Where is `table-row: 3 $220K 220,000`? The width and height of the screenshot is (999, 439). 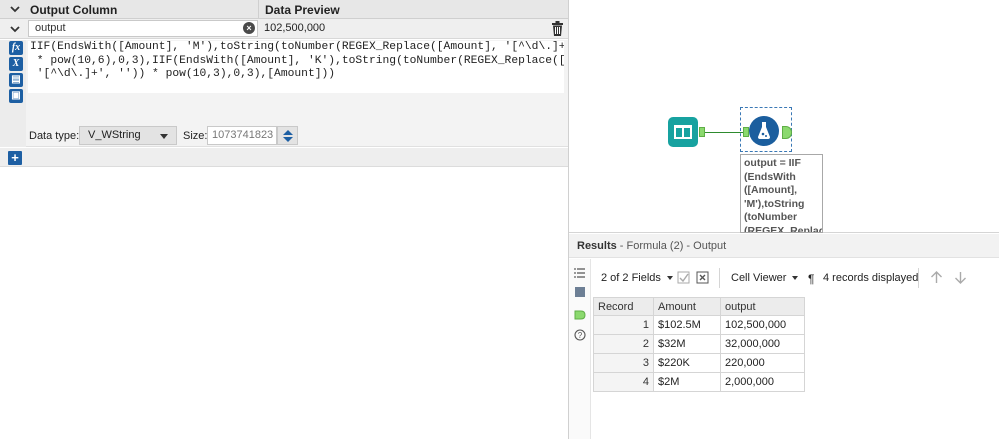
table-row: 3 $220K 220,000 is located at coordinates (699, 363).